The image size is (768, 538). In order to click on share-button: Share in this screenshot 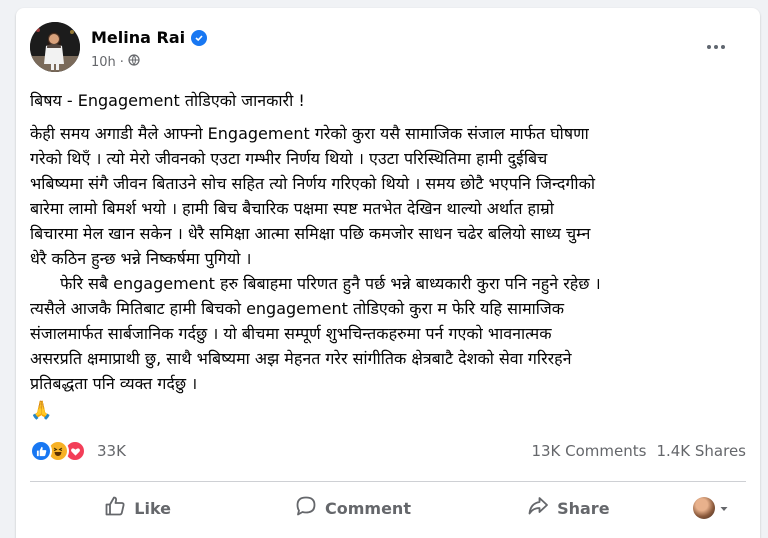, I will do `click(568, 508)`.